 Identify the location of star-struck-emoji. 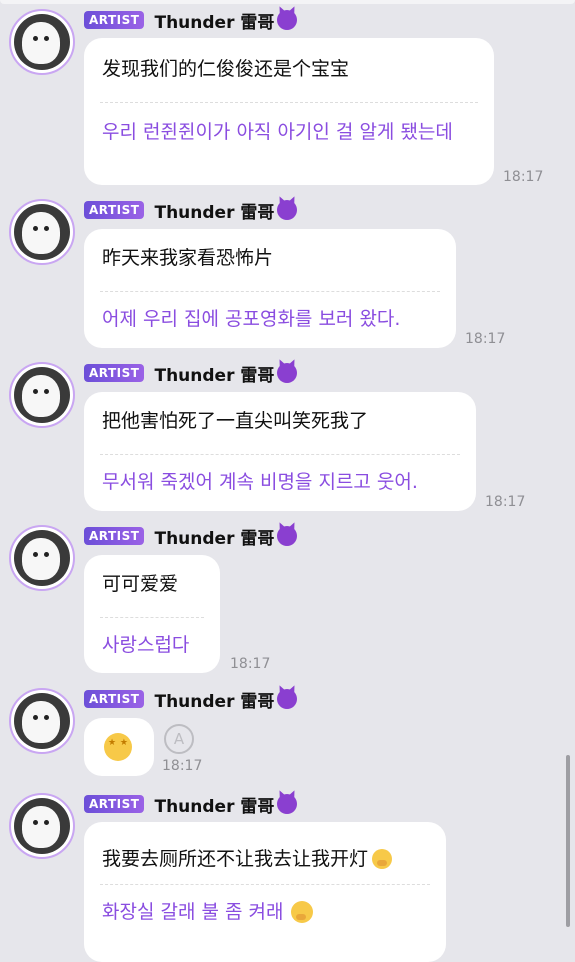
(118, 747).